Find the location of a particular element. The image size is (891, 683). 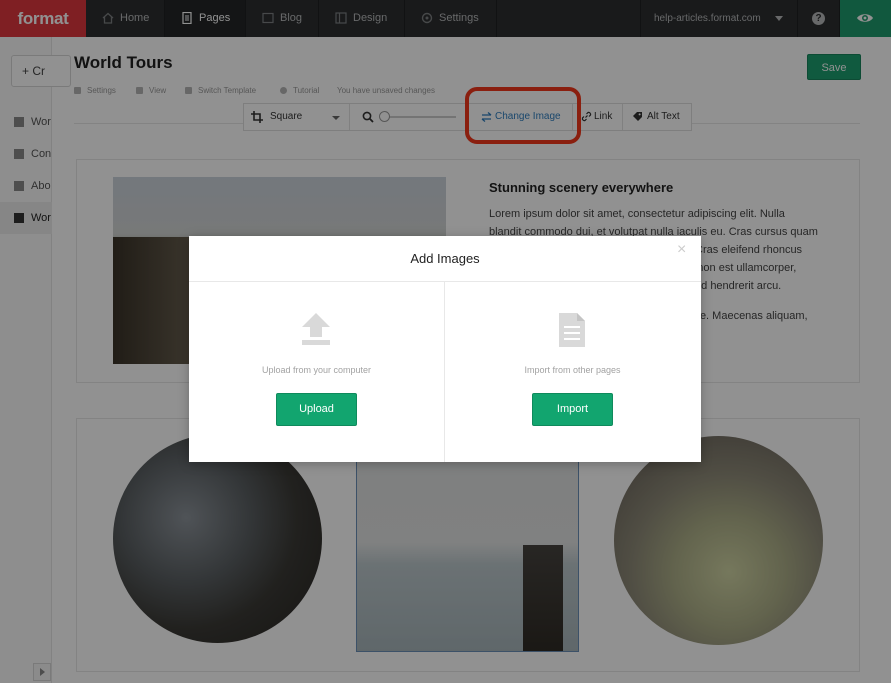

upload-icon is located at coordinates (316, 329).